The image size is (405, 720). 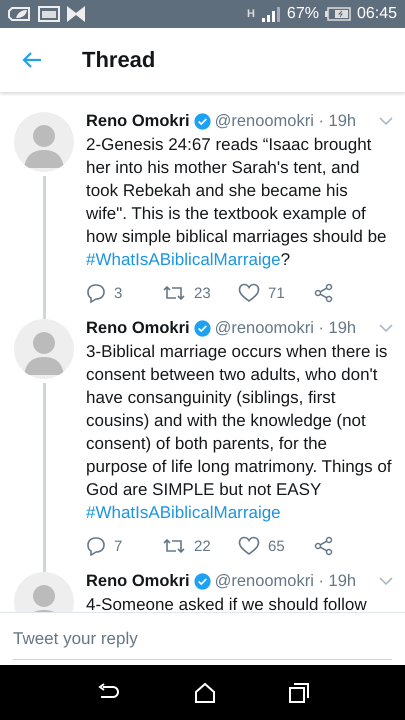 I want to click on like-button: 71, so click(x=276, y=293).